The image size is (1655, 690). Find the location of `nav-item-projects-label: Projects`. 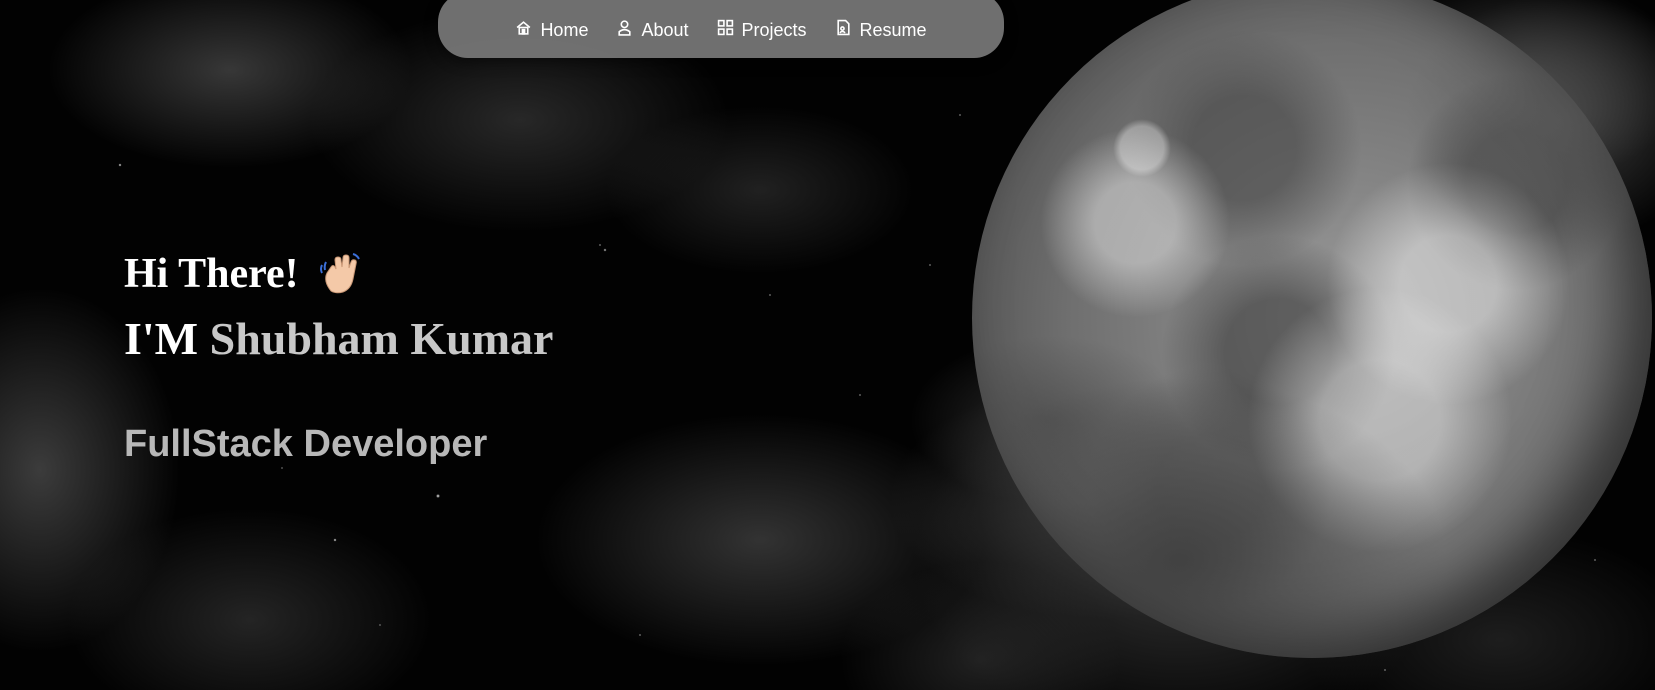

nav-item-projects-label: Projects is located at coordinates (774, 29).